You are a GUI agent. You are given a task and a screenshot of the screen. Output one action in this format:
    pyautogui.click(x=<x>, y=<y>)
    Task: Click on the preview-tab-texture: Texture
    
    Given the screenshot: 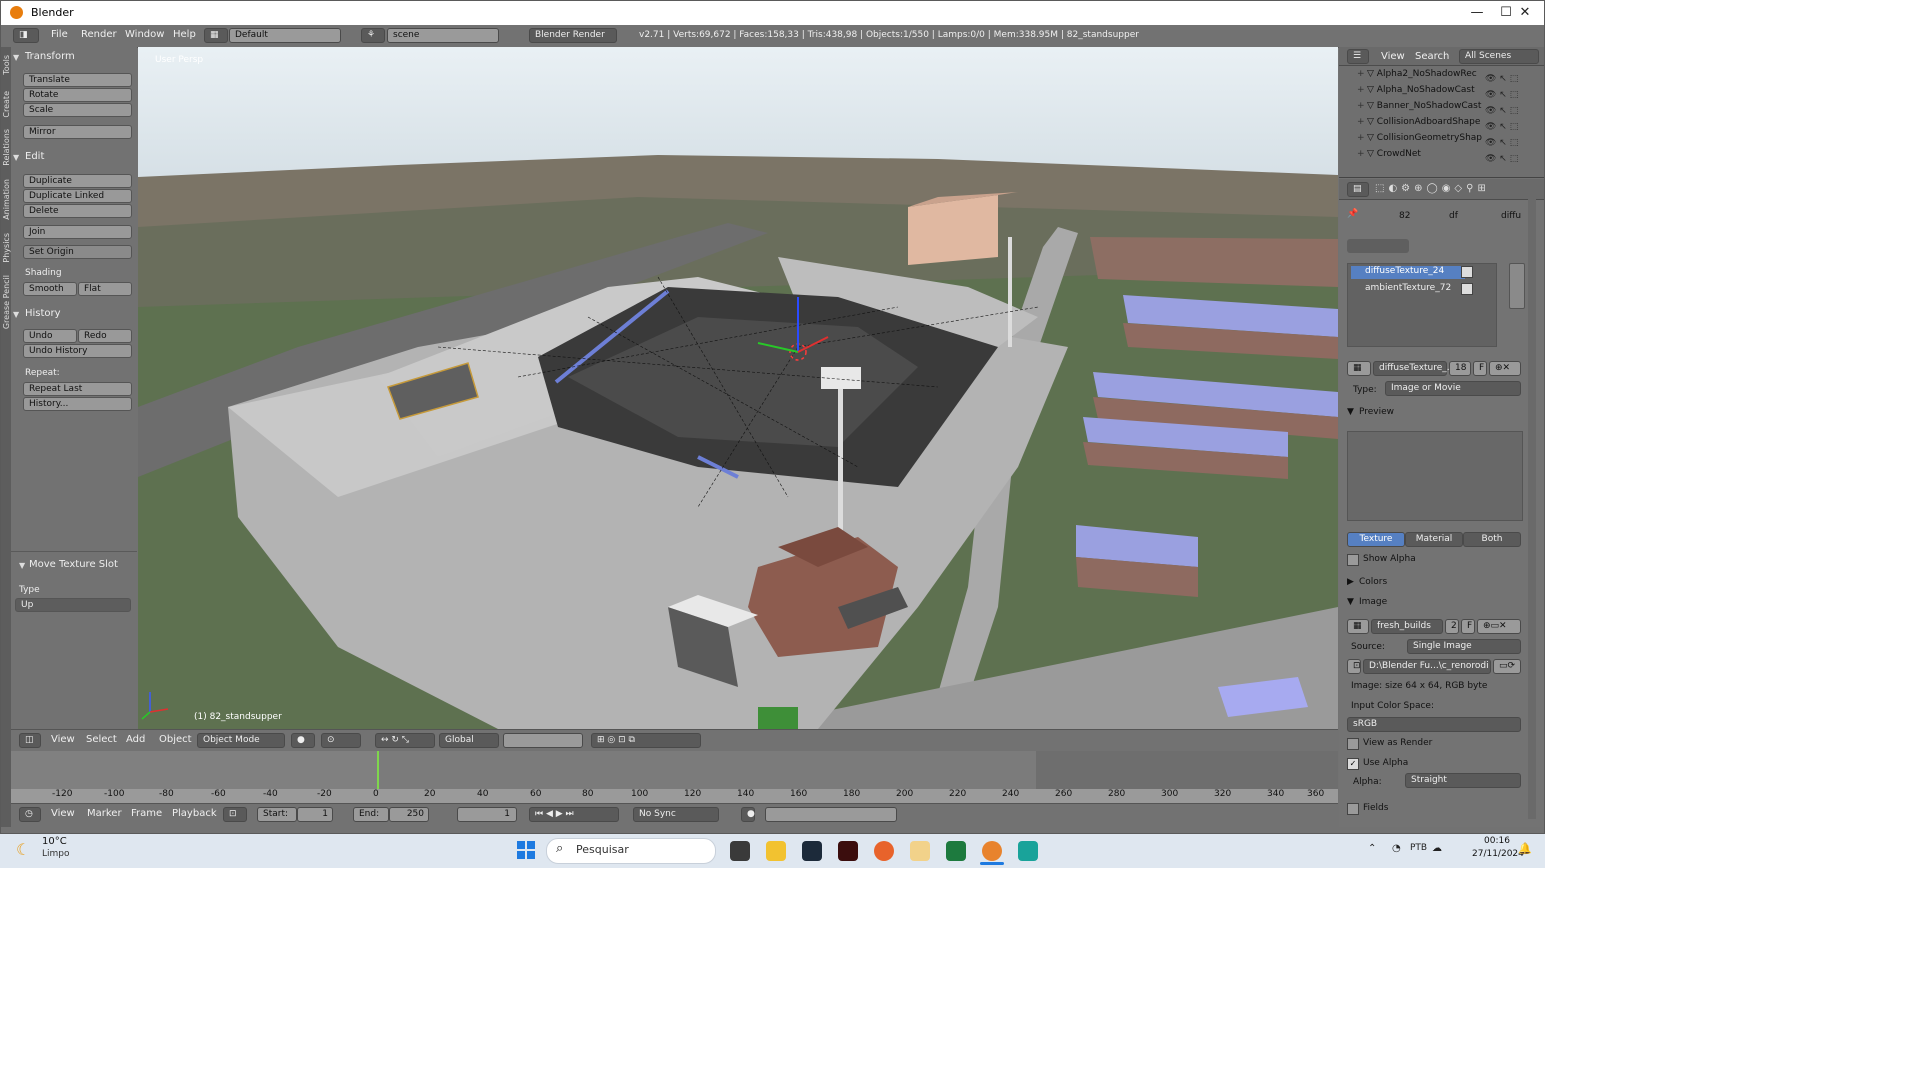 What is the action you would take?
    pyautogui.click(x=1376, y=539)
    